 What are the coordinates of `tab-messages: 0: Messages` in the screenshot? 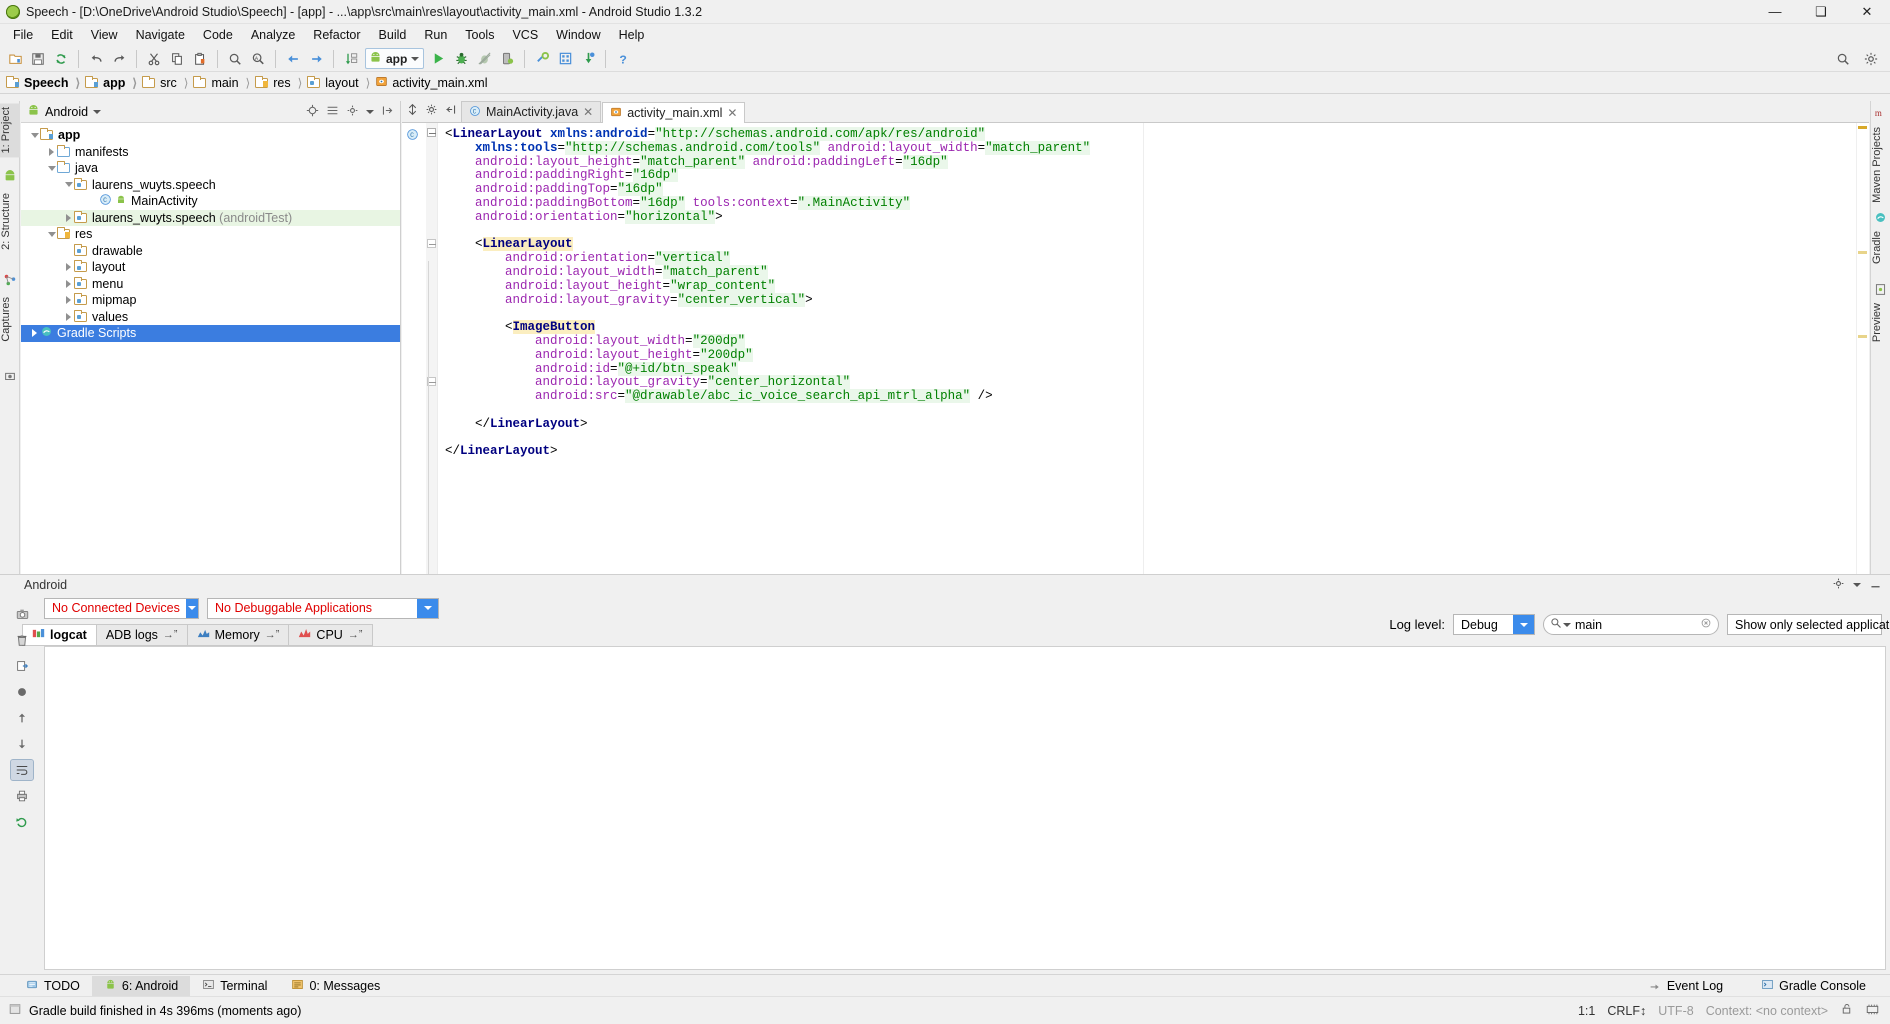 It's located at (335, 986).